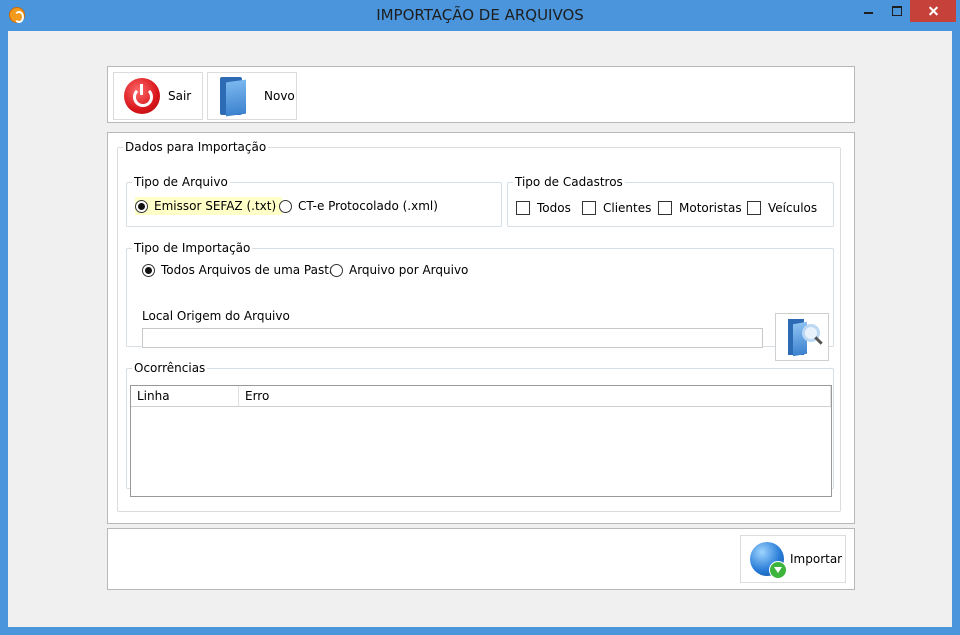  What do you see at coordinates (816, 559) in the screenshot?
I see `import-button-label: Importar` at bounding box center [816, 559].